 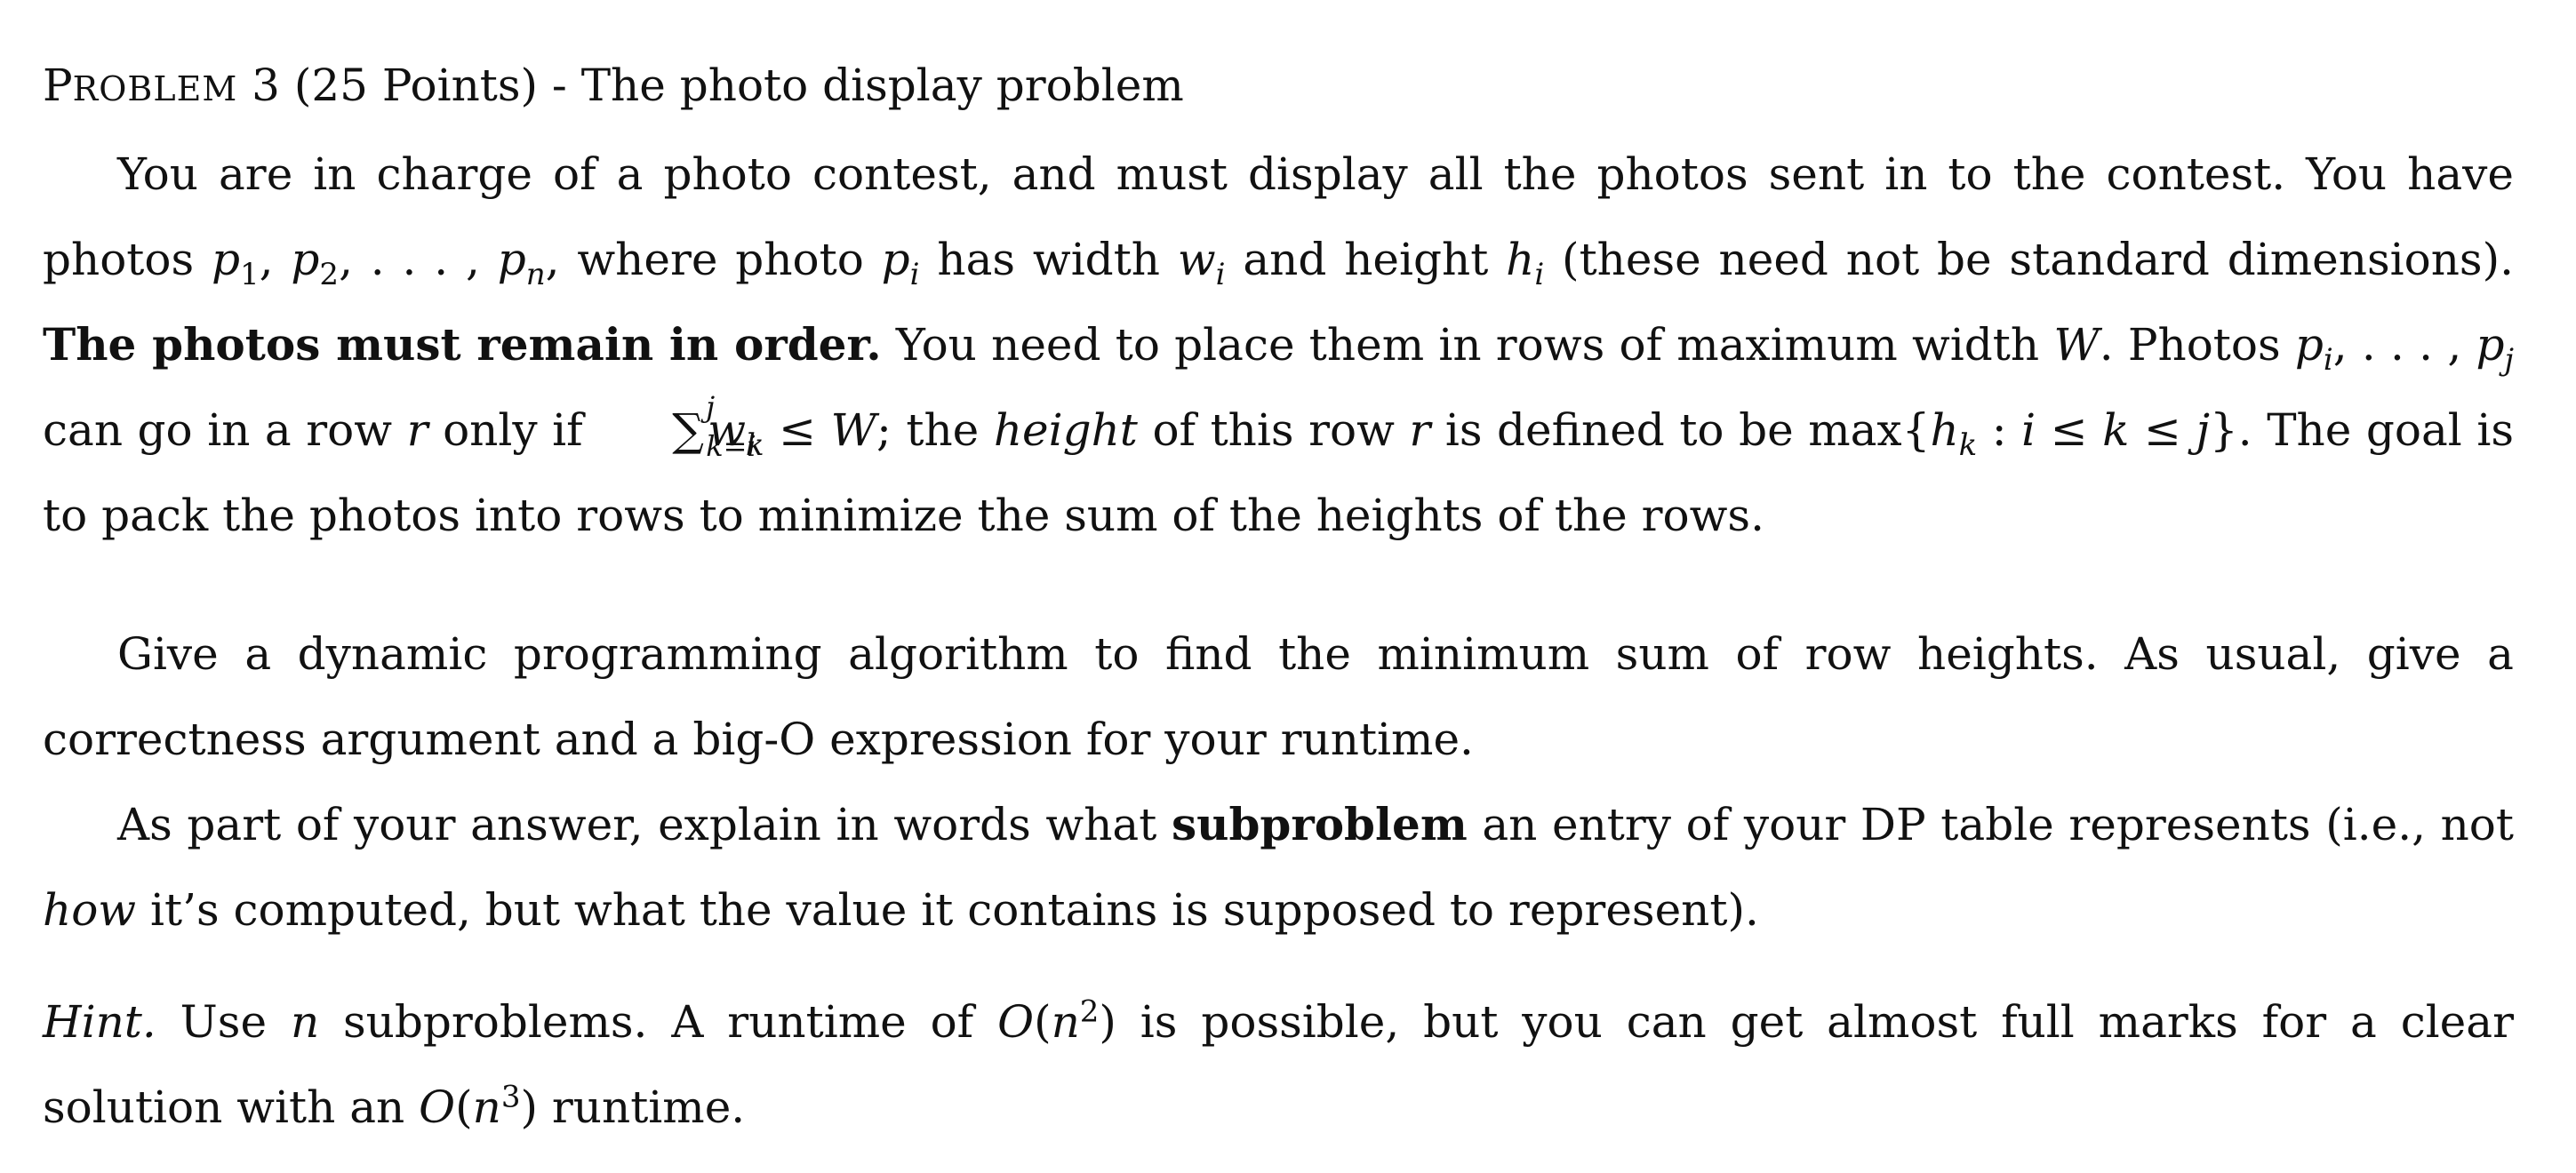 I want to click on math-photos-list: p1, p2, . . . , pn, so click(x=379, y=263).